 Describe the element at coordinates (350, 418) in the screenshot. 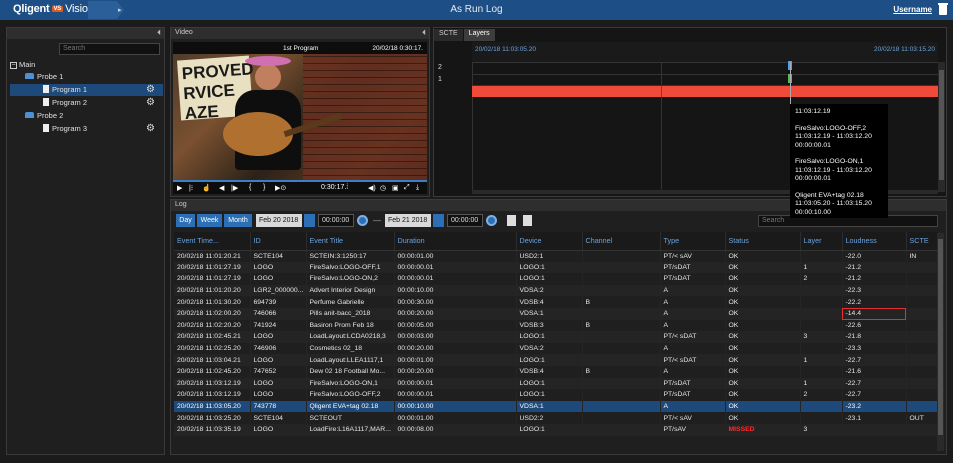

I see `table-cell: SCTEOUT` at that location.